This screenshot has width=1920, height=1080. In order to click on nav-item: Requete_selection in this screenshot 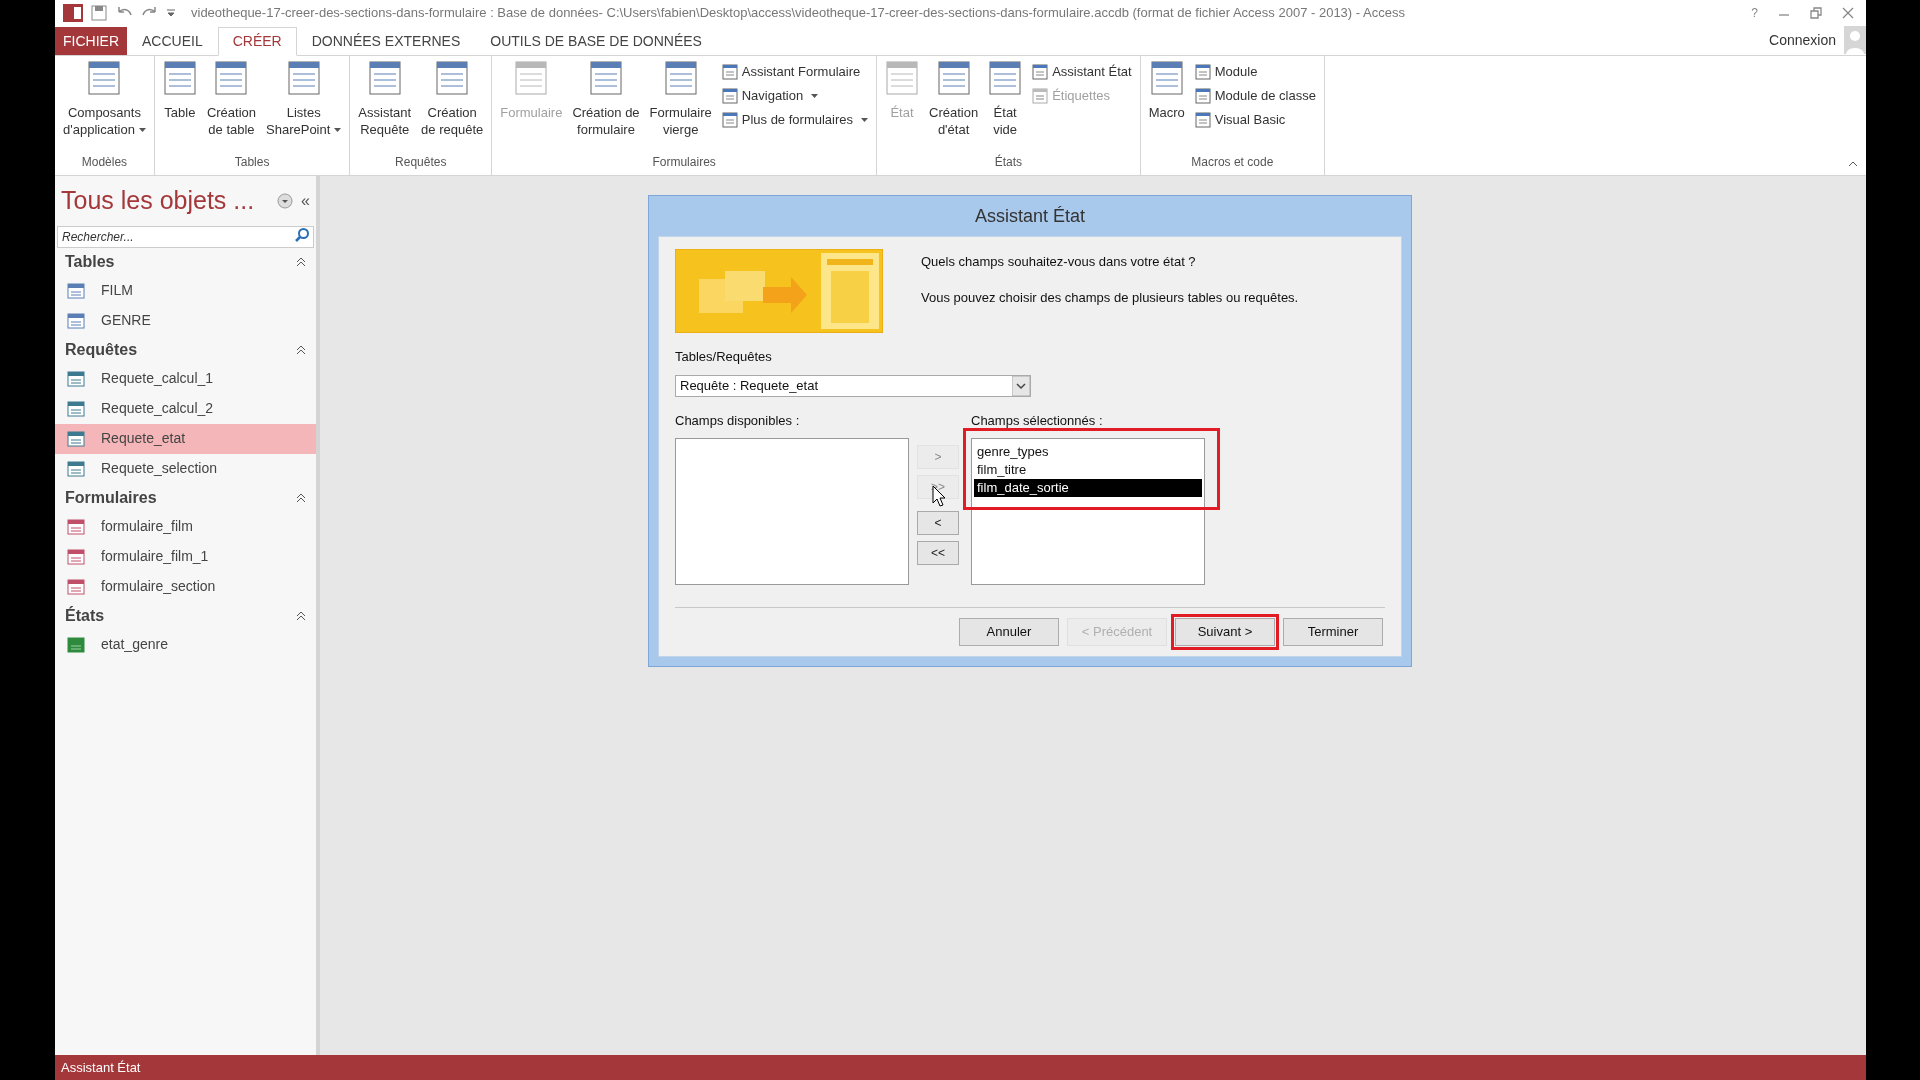, I will do `click(185, 468)`.